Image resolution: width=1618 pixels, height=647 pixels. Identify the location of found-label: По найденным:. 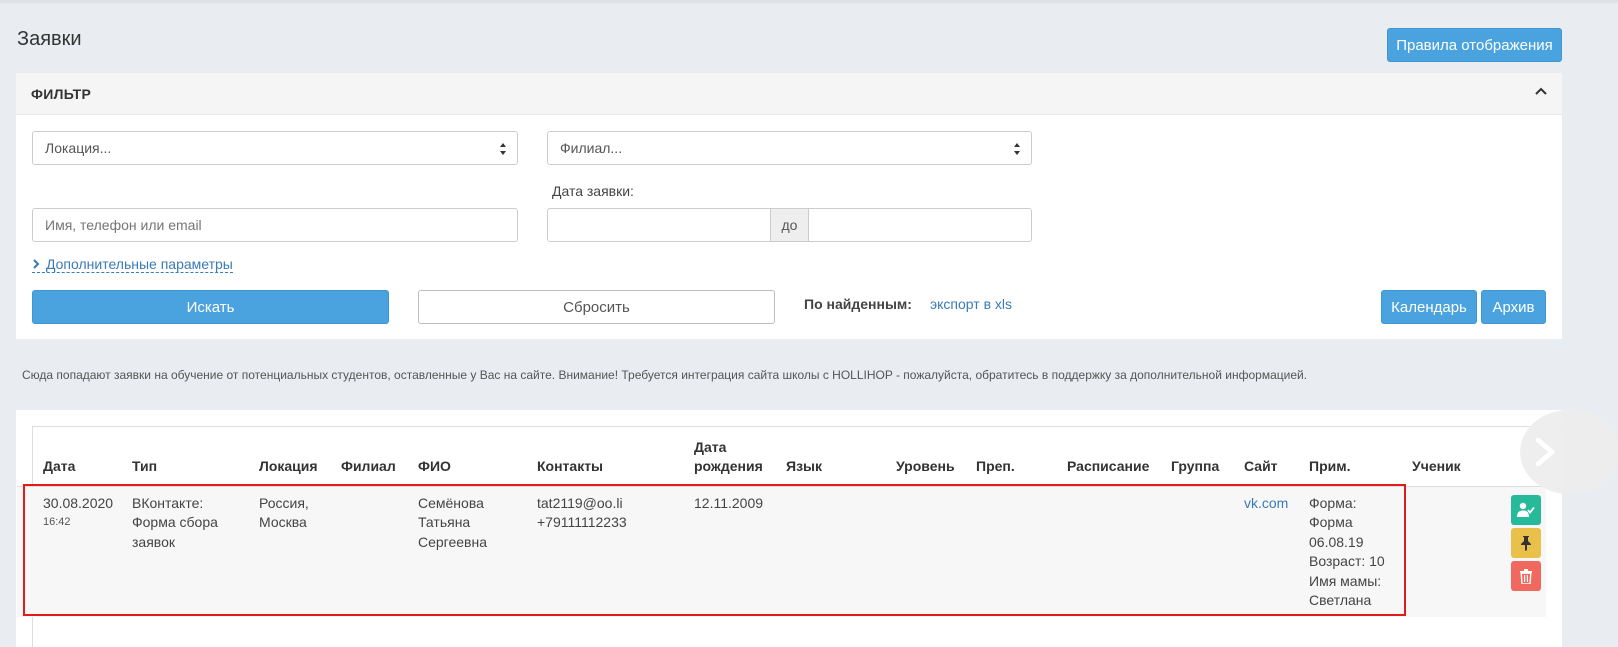
(858, 304).